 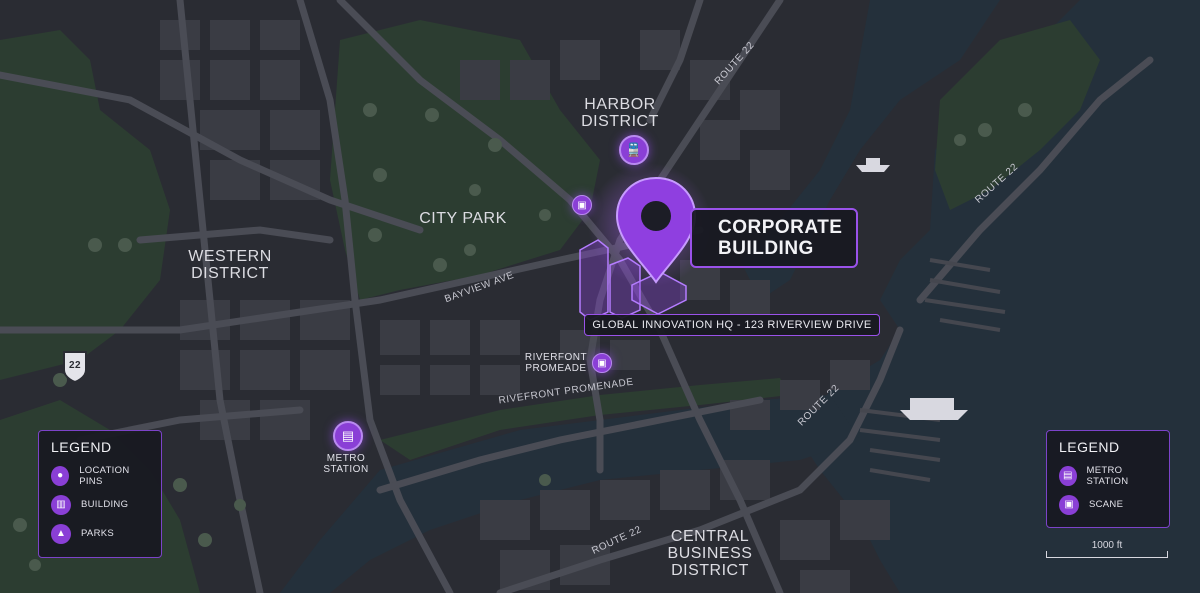 What do you see at coordinates (634, 150) in the screenshot?
I see `train-icon: 🚆` at bounding box center [634, 150].